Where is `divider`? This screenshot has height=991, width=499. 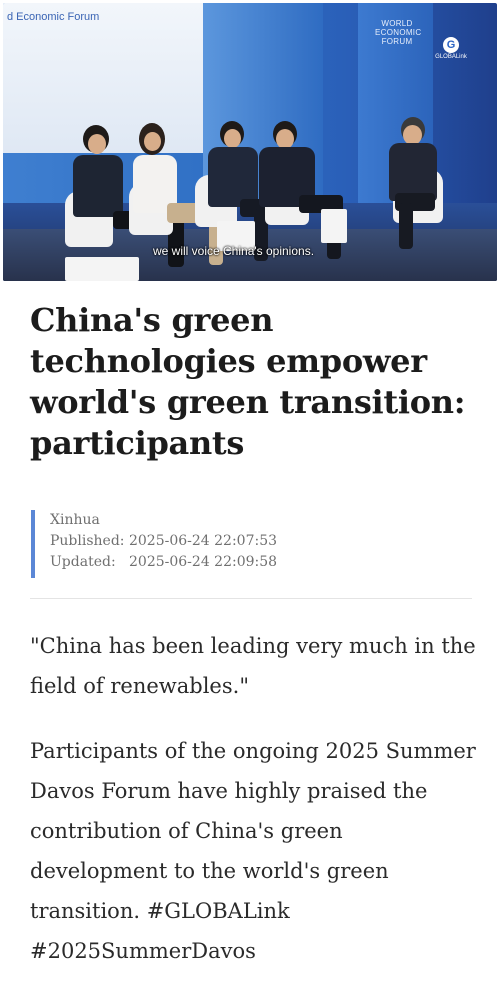
divider is located at coordinates (251, 598).